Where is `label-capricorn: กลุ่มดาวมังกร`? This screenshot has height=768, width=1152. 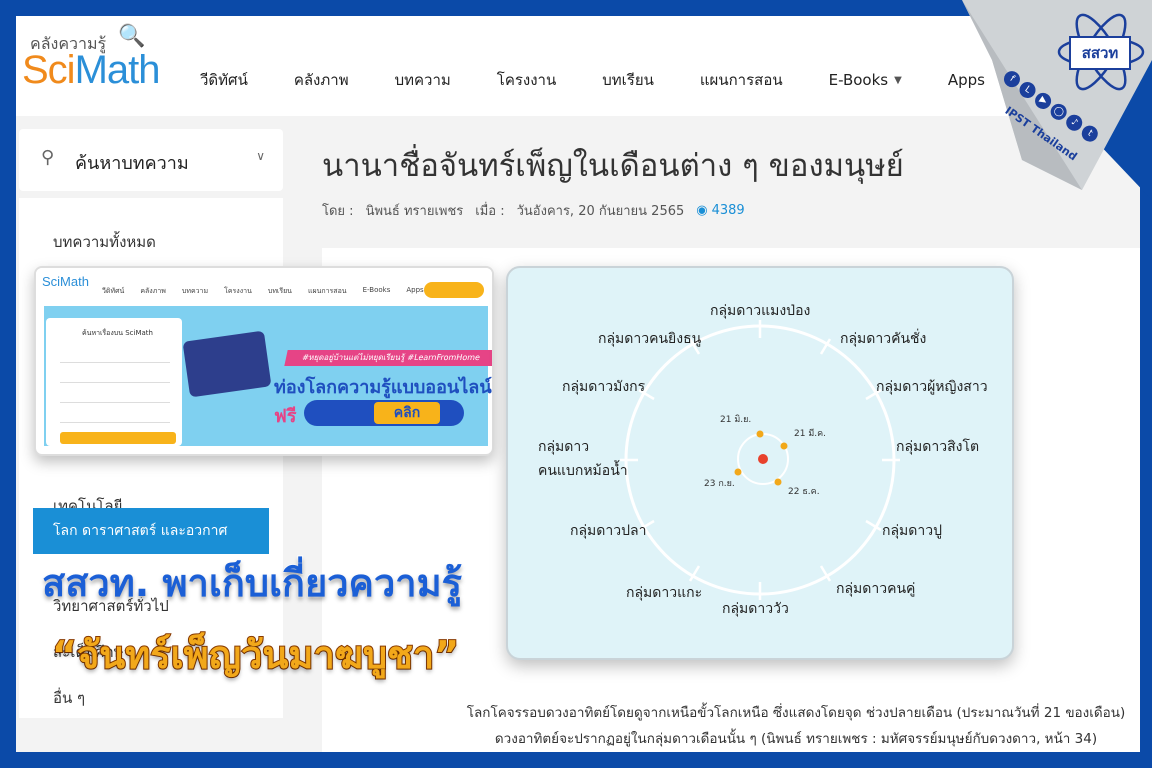 label-capricorn: กลุ่มดาวมังกร is located at coordinates (604, 387).